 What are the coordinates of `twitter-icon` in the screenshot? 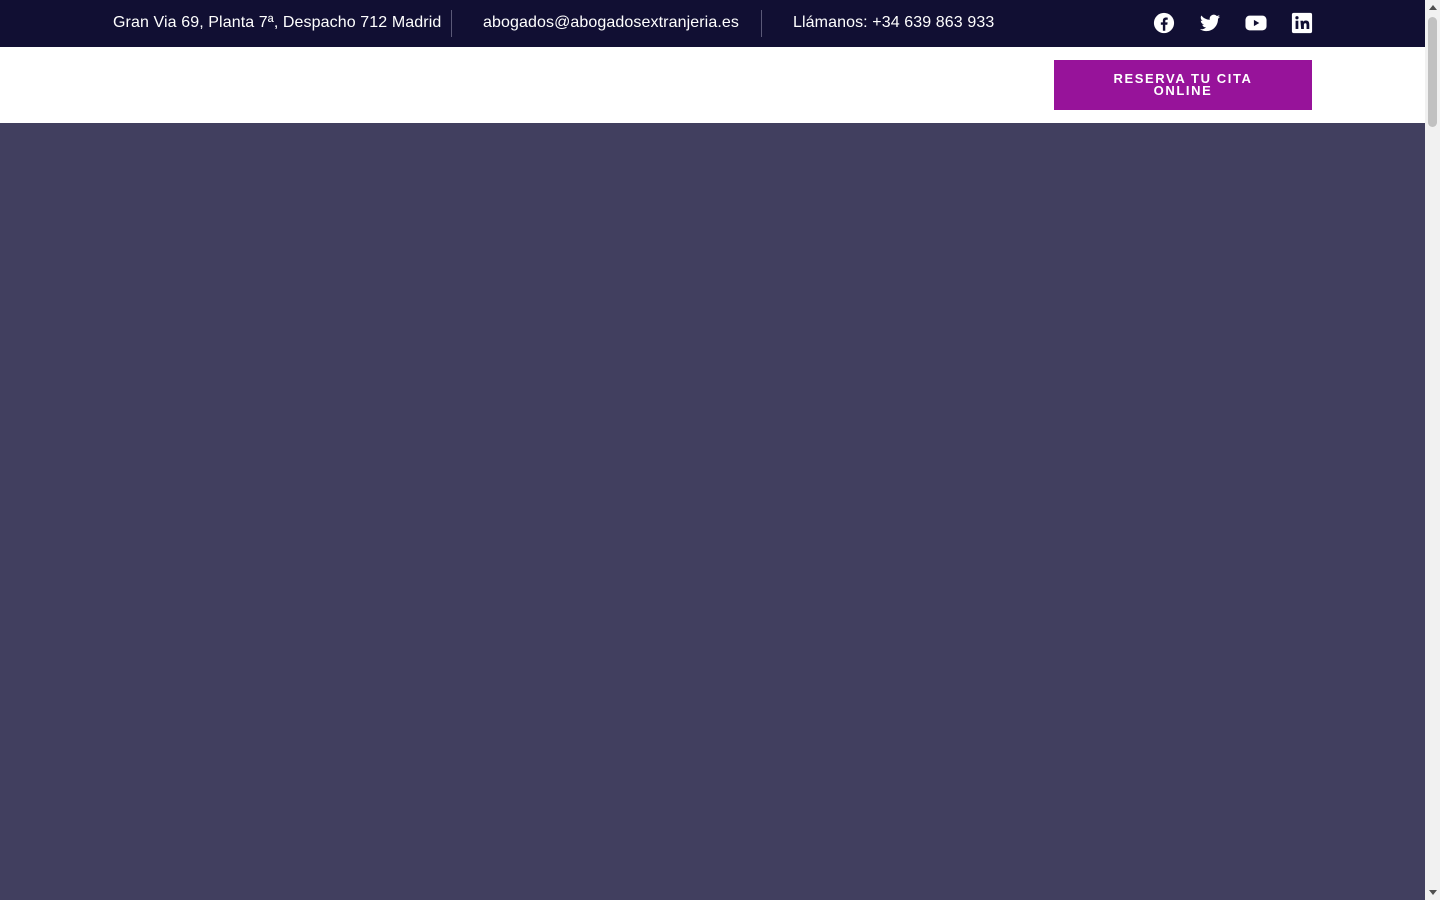 It's located at (1210, 23).